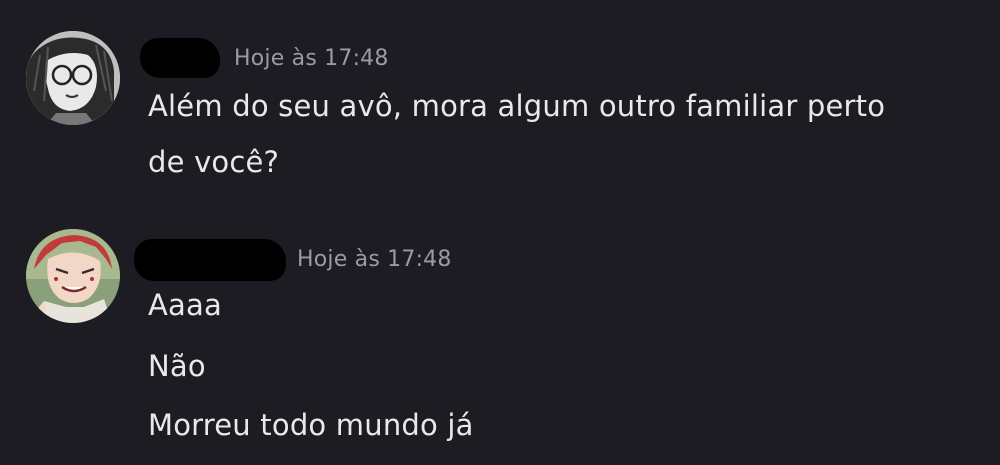 This screenshot has width=1000, height=465. What do you see at coordinates (210, 260) in the screenshot?
I see `username-redacted` at bounding box center [210, 260].